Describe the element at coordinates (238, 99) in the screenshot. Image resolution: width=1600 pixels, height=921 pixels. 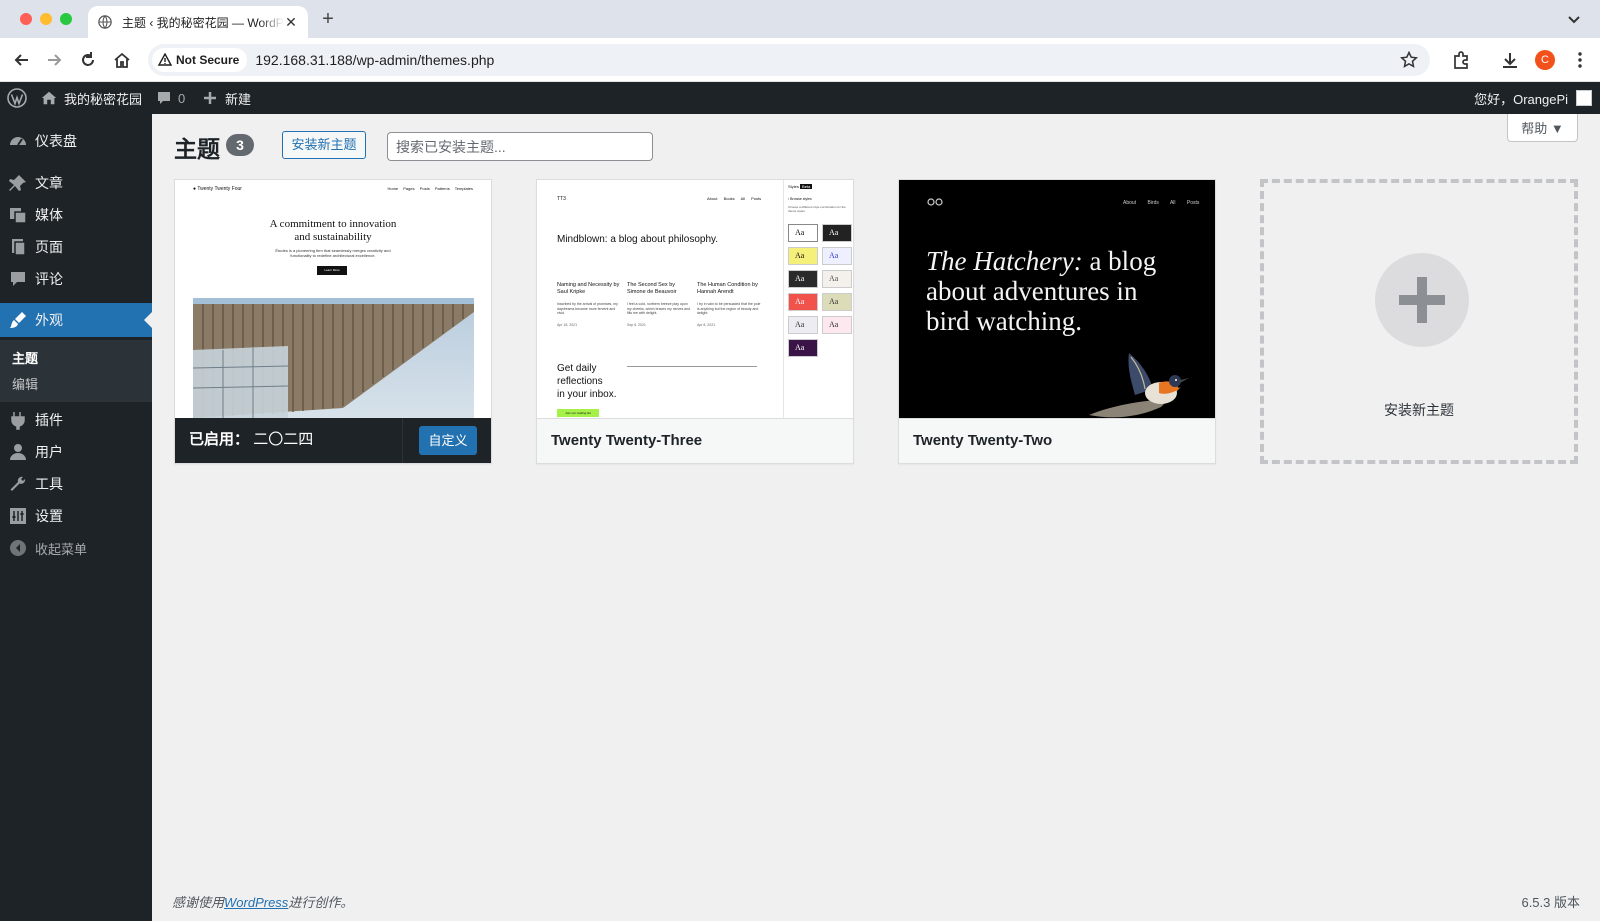
I see `new-label: 新建` at that location.